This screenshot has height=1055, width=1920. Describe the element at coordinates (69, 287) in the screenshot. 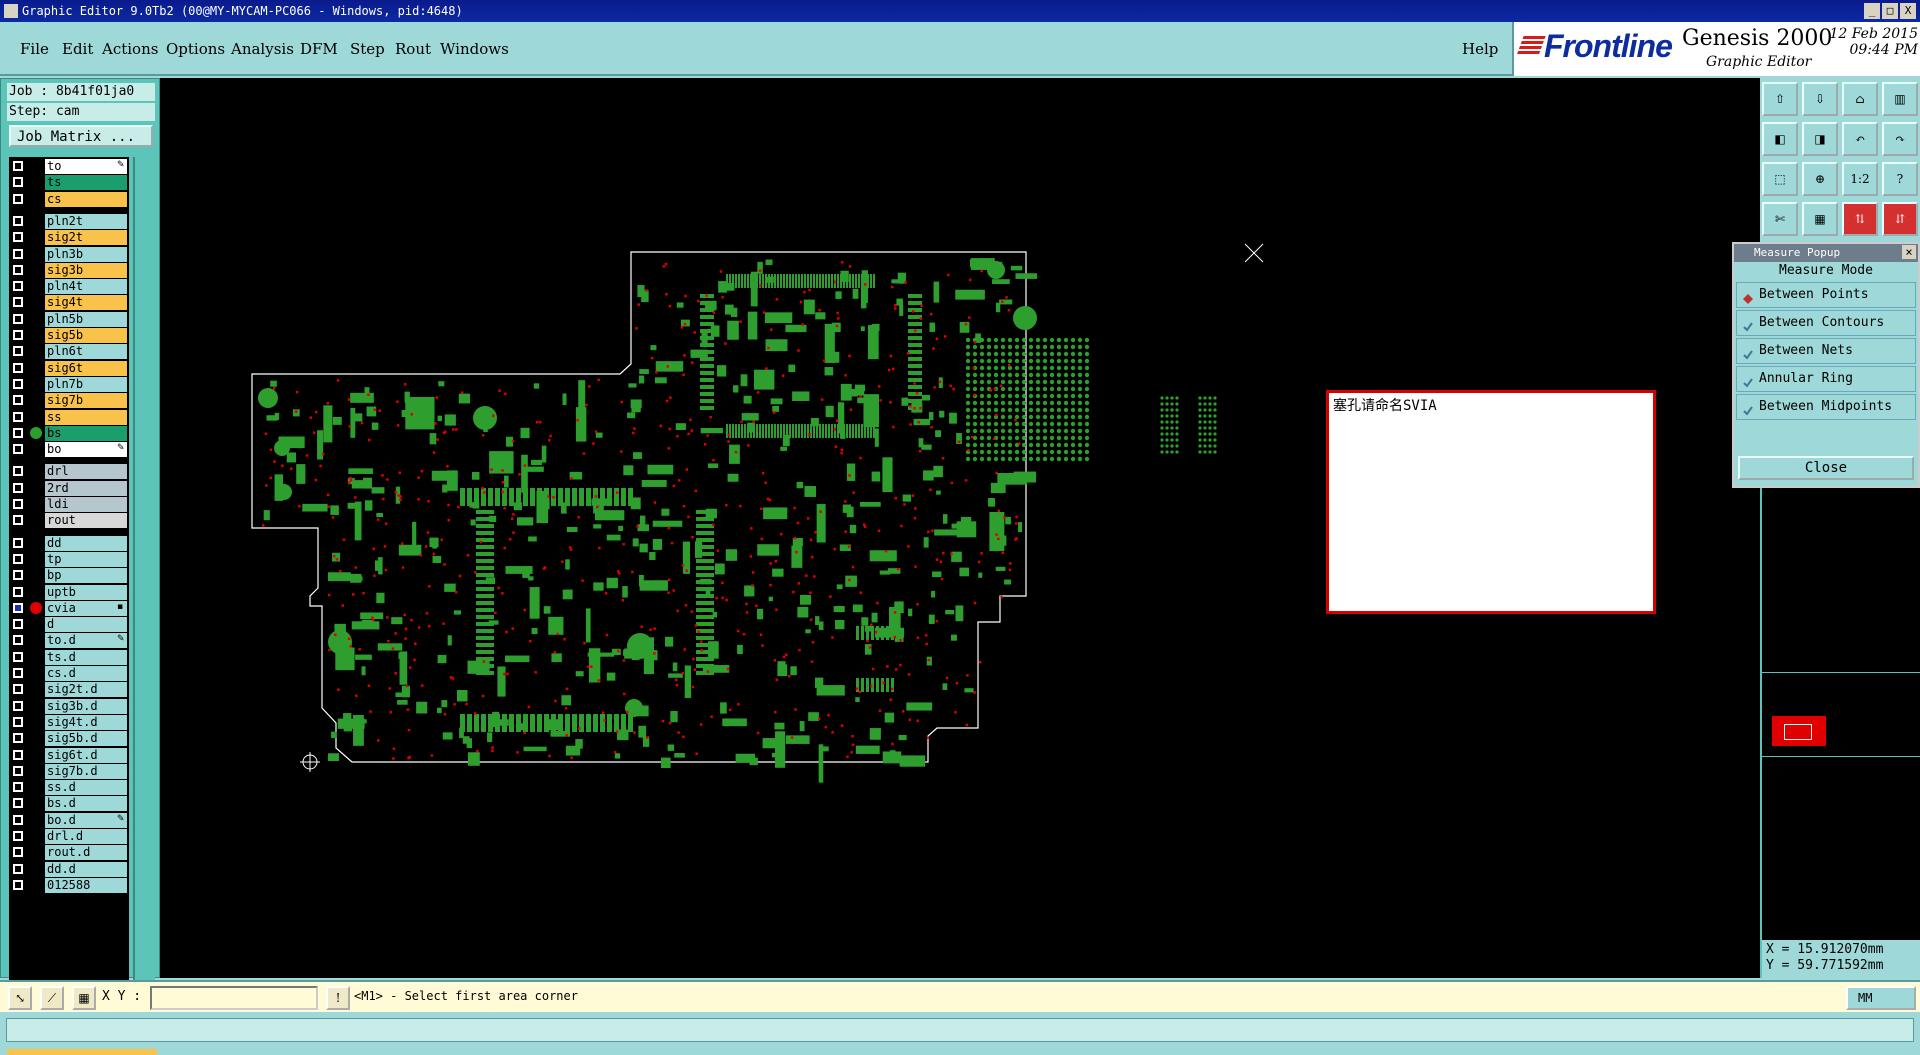

I see `layer-row-pln4t: pln4t` at that location.